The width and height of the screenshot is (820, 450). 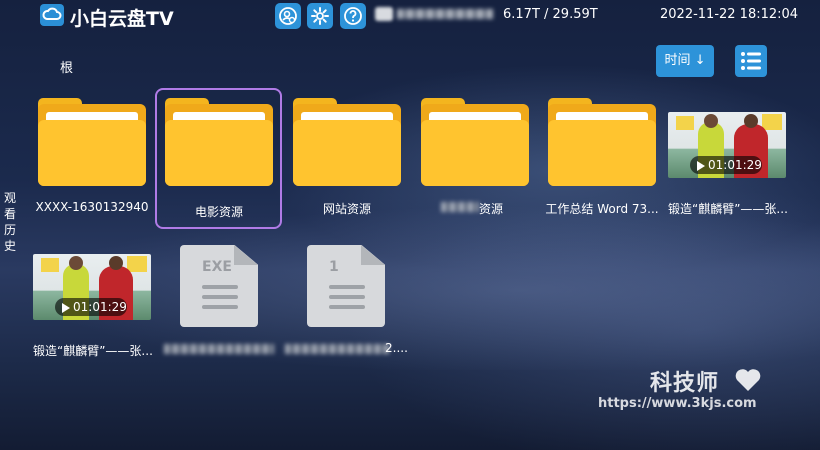 I want to click on item-label: 电影资源, so click(x=218, y=212).